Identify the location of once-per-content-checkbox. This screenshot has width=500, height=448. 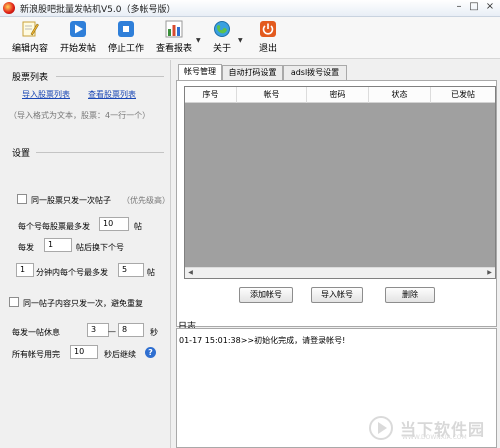
(14, 302).